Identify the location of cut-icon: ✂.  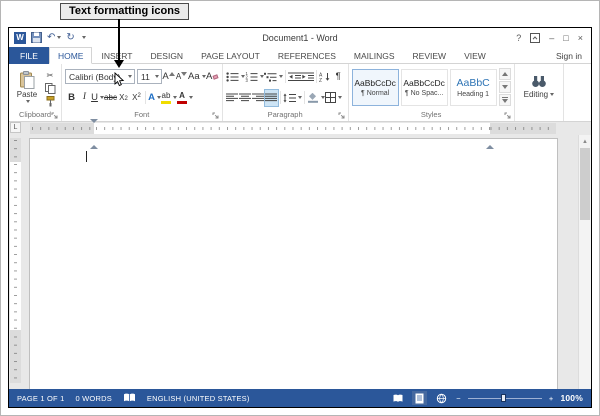
(50, 75).